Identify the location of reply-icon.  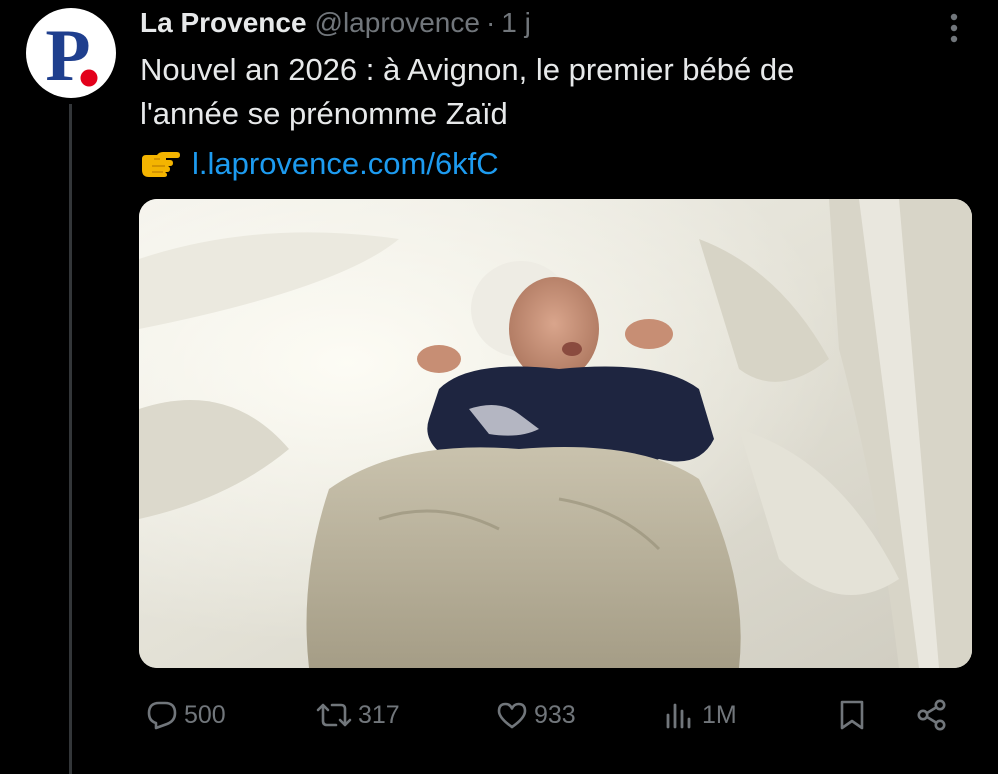
(162, 715).